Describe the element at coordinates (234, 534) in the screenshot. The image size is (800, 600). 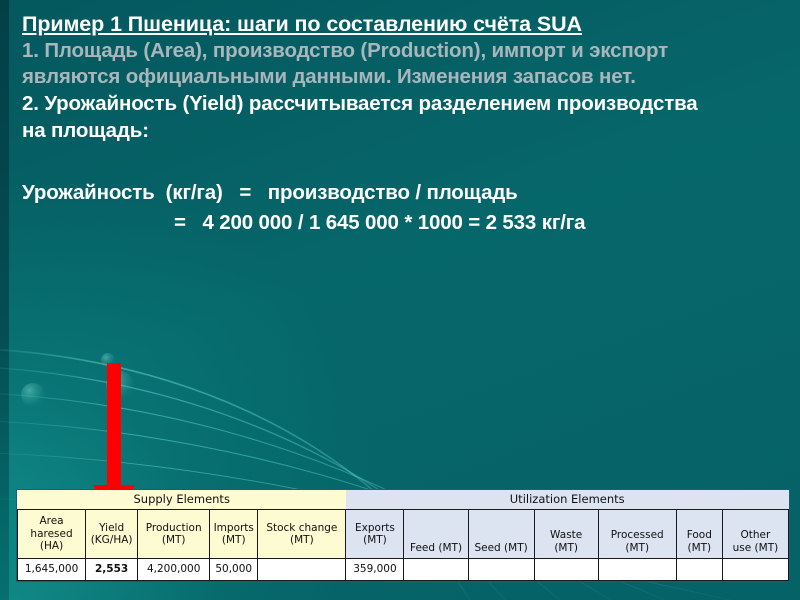
I see `col-header-imports: Imports (MT)` at that location.